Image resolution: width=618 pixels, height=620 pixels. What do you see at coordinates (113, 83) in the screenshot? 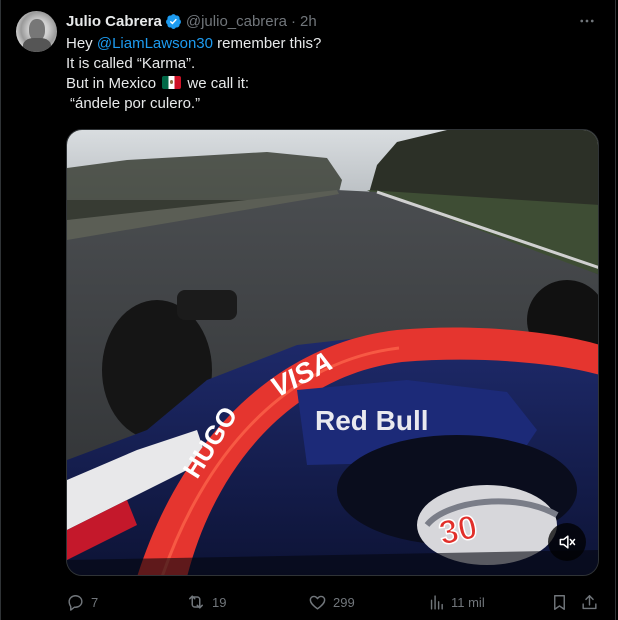
I see `text-fragment: But in Mexico` at bounding box center [113, 83].